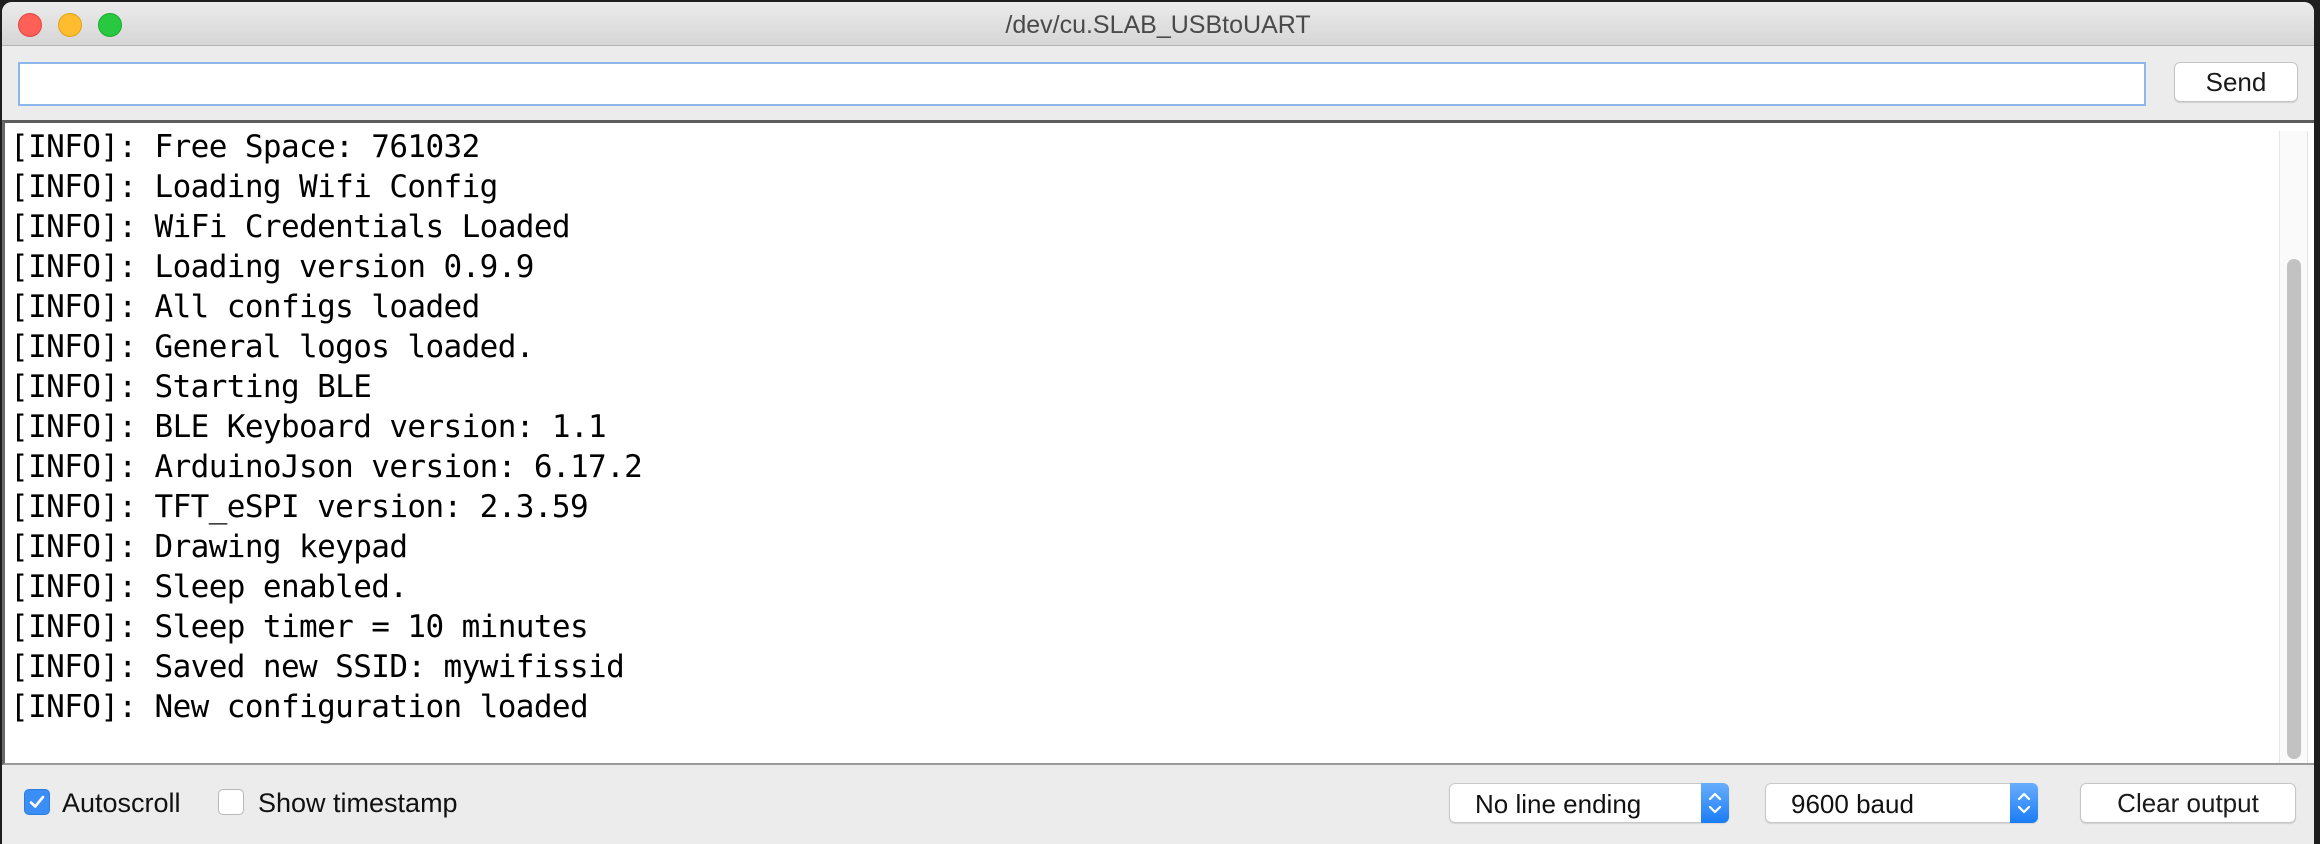 The height and width of the screenshot is (844, 2320). Describe the element at coordinates (1082, 84) in the screenshot. I see `serial-send-input` at that location.